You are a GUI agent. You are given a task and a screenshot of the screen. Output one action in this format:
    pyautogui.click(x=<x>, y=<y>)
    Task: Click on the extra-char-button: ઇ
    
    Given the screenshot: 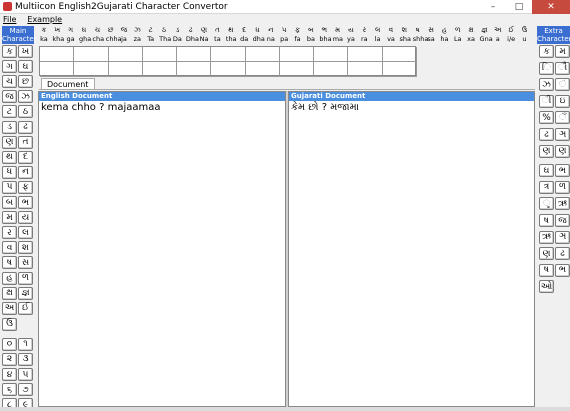 What is the action you would take?
    pyautogui.click(x=562, y=101)
    